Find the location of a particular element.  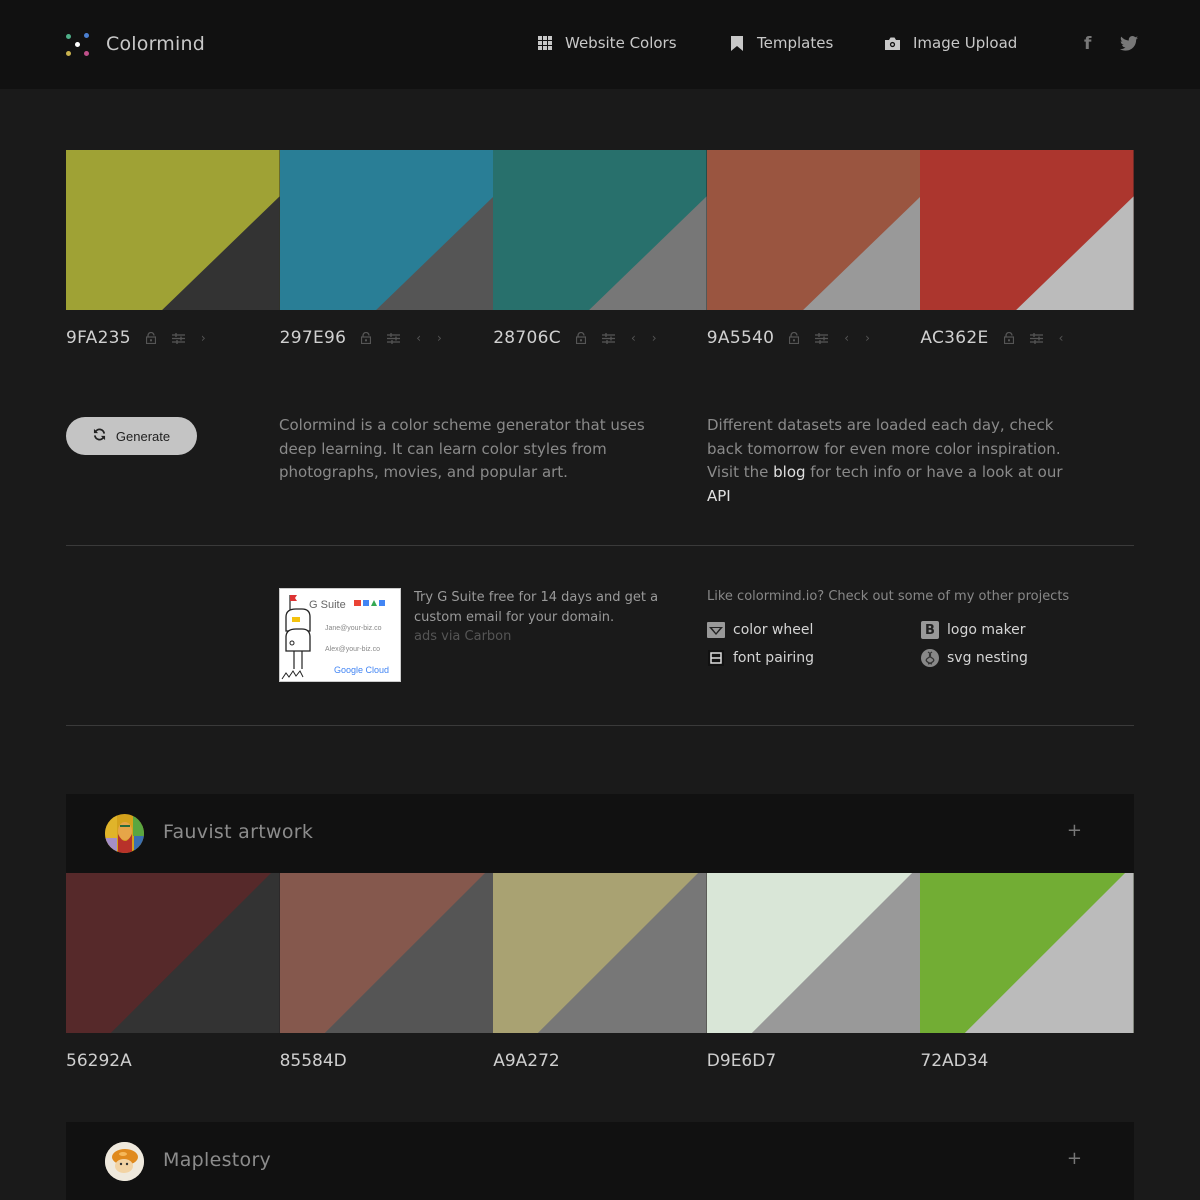

nav-label: Website Colors is located at coordinates (621, 43).